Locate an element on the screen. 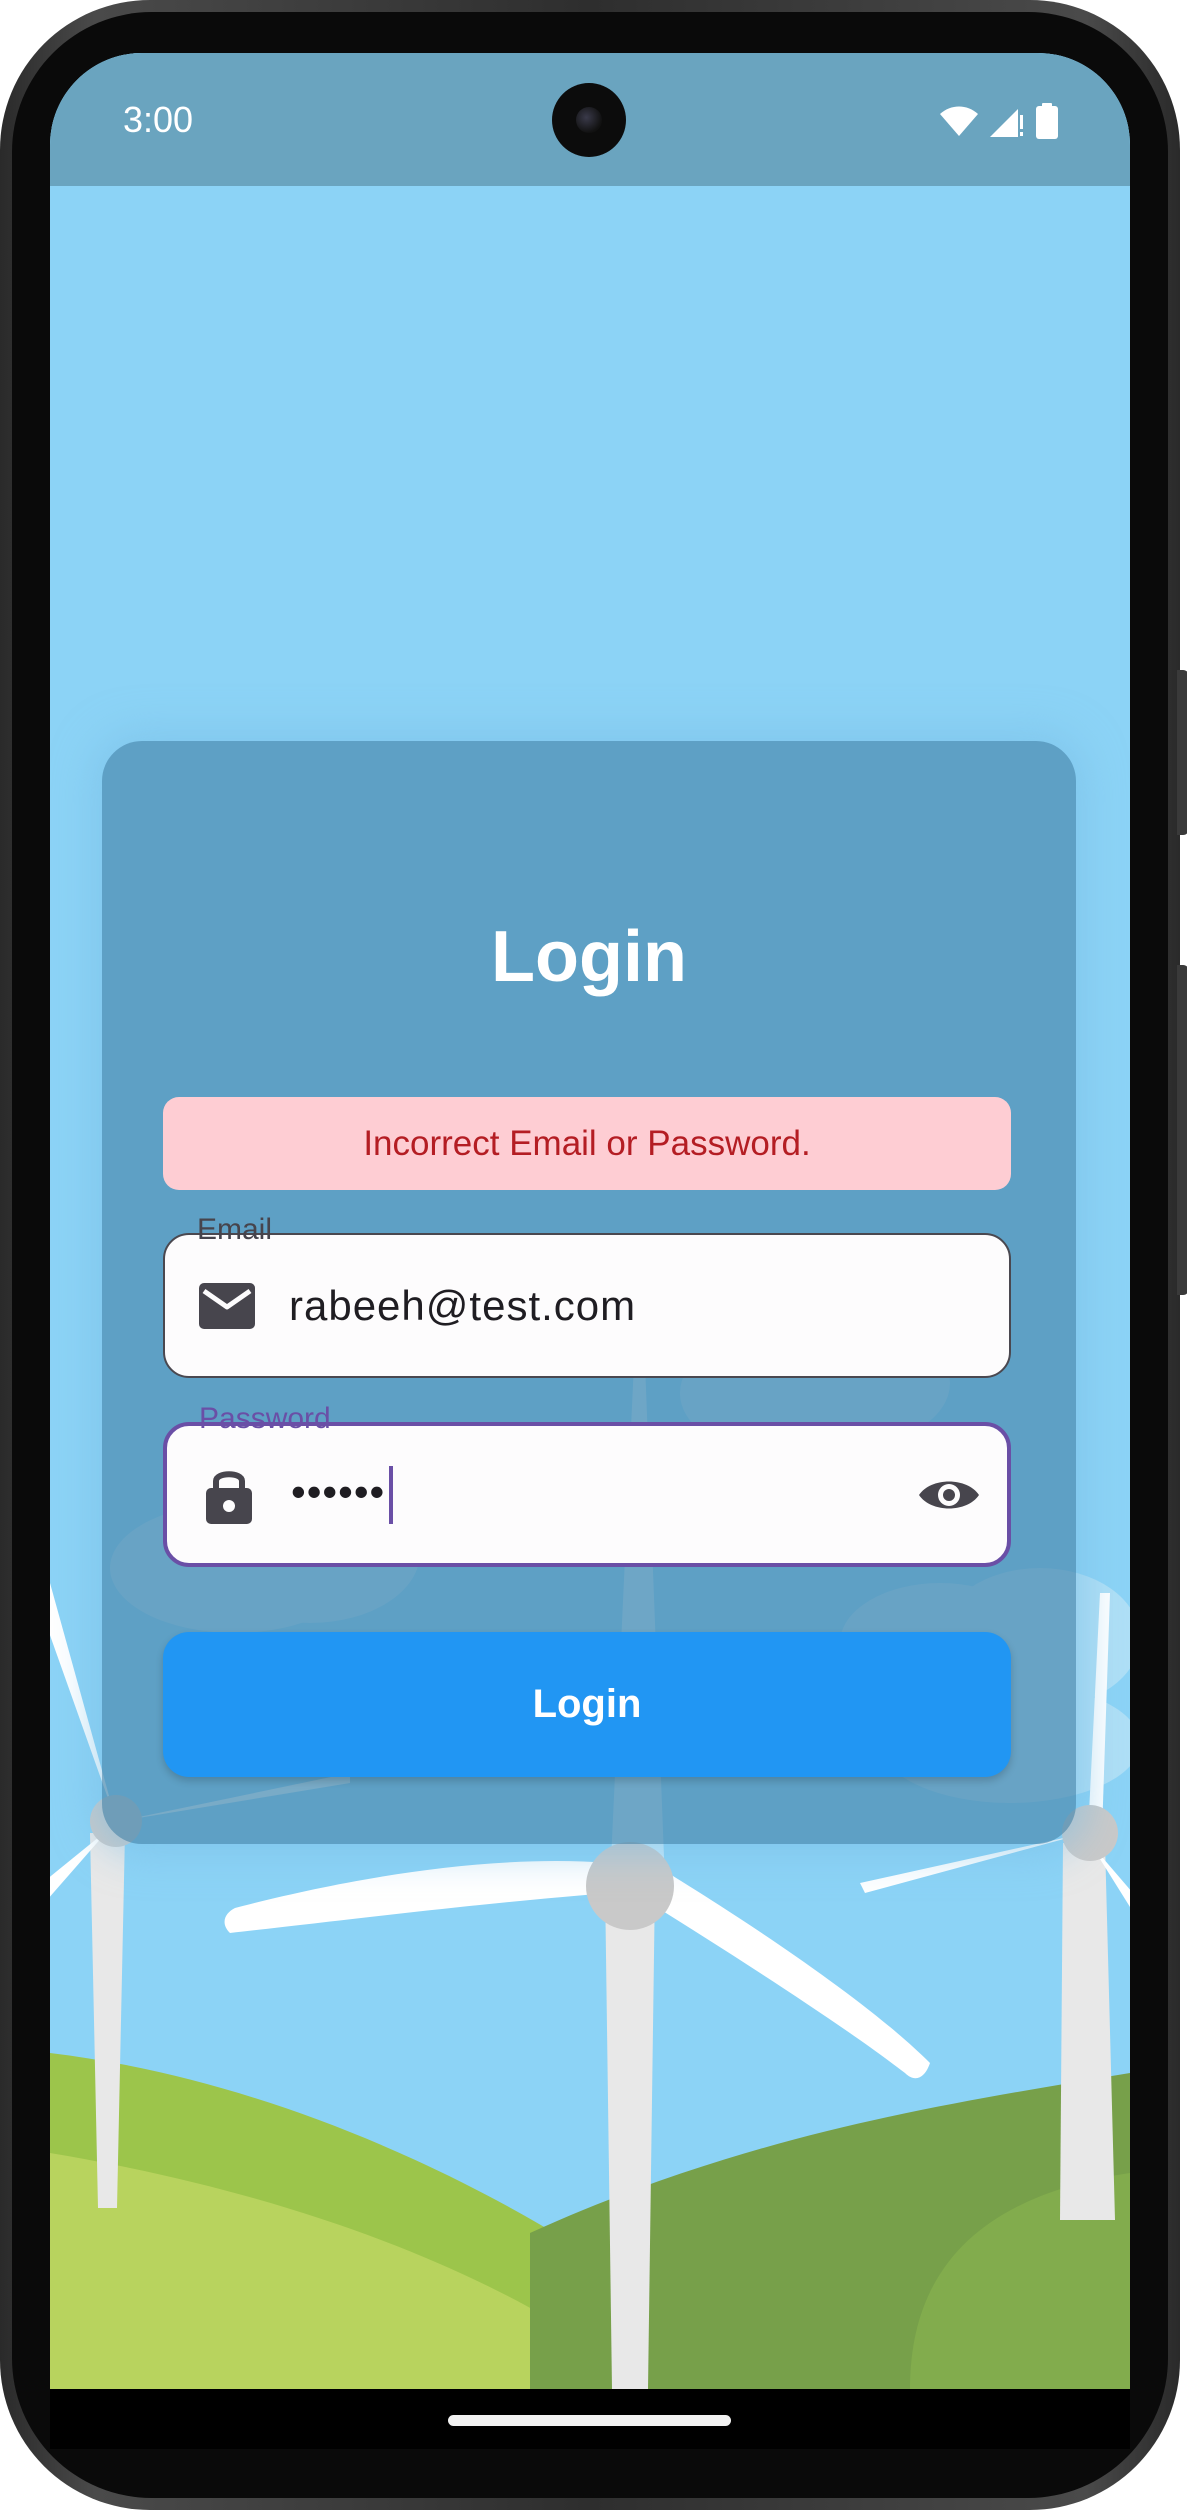  status-time: 3:00 is located at coordinates (158, 119).